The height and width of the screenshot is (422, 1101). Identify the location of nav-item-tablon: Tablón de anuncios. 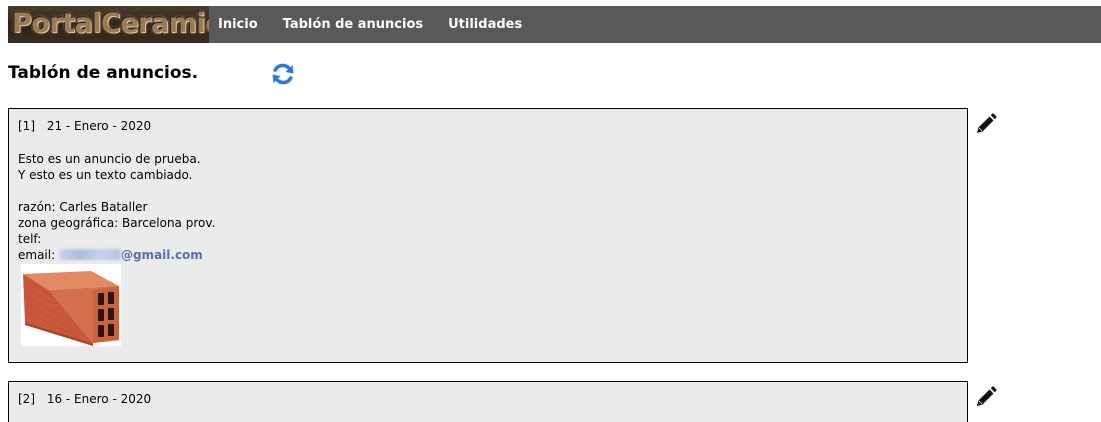
(353, 24).